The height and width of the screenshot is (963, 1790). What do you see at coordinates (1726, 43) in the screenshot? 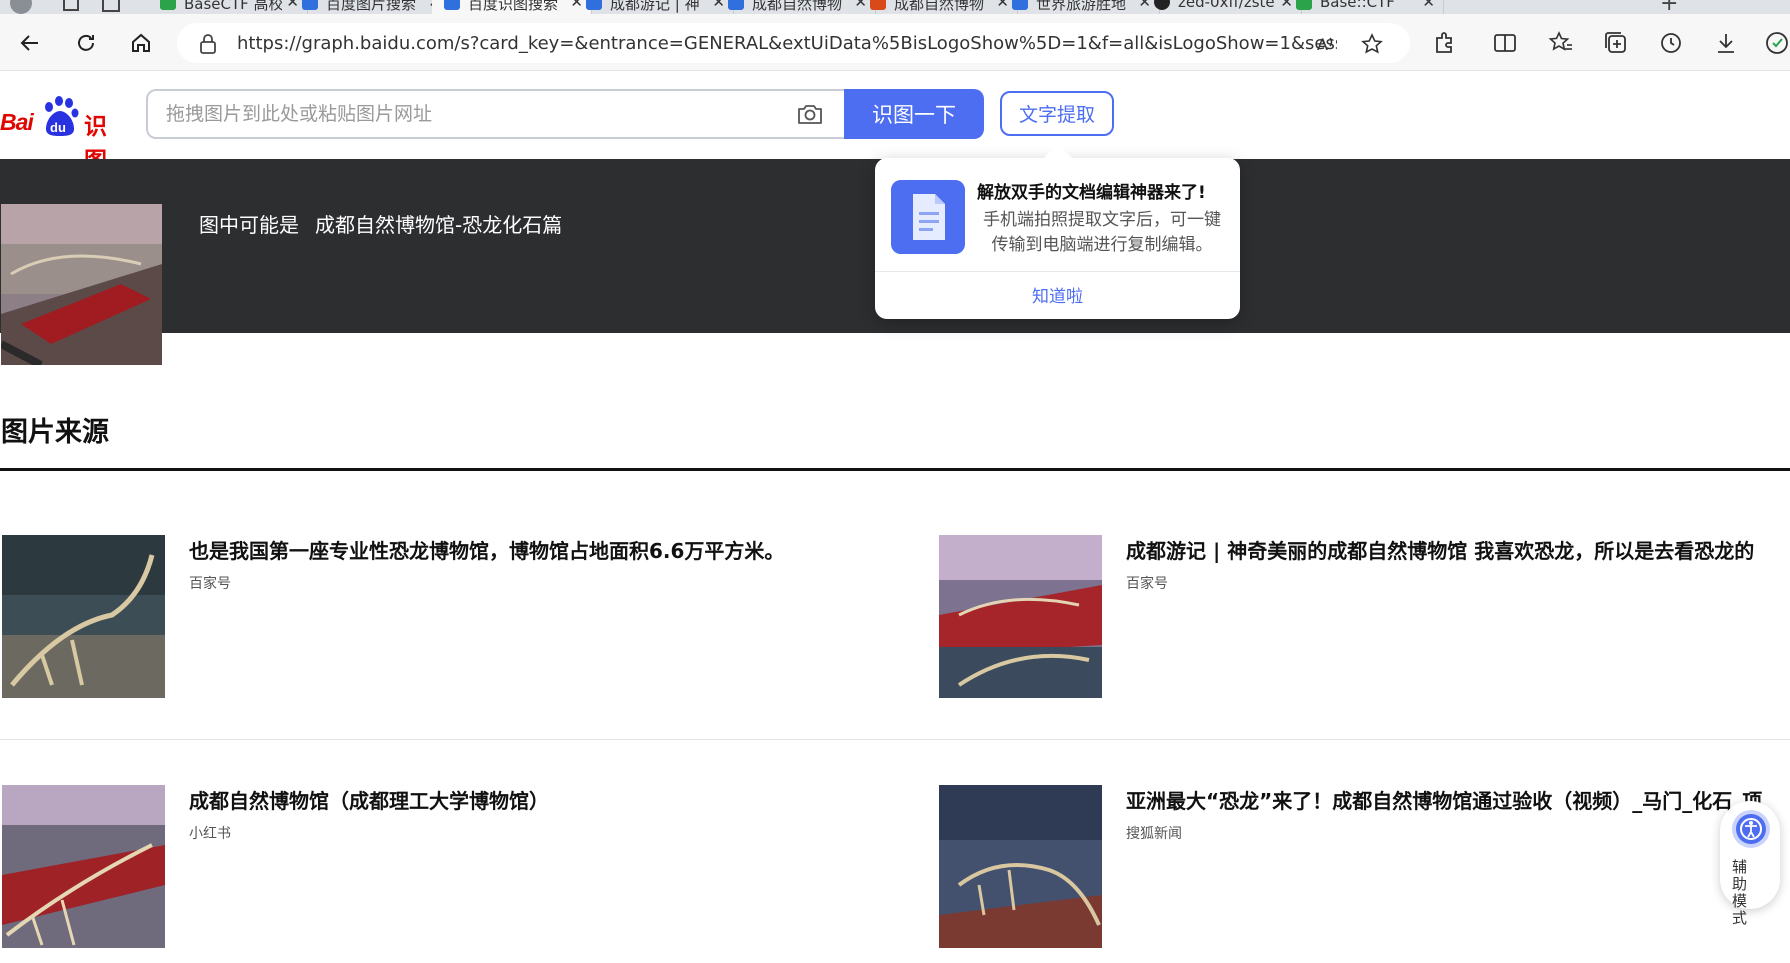
I see `download-icon` at bounding box center [1726, 43].